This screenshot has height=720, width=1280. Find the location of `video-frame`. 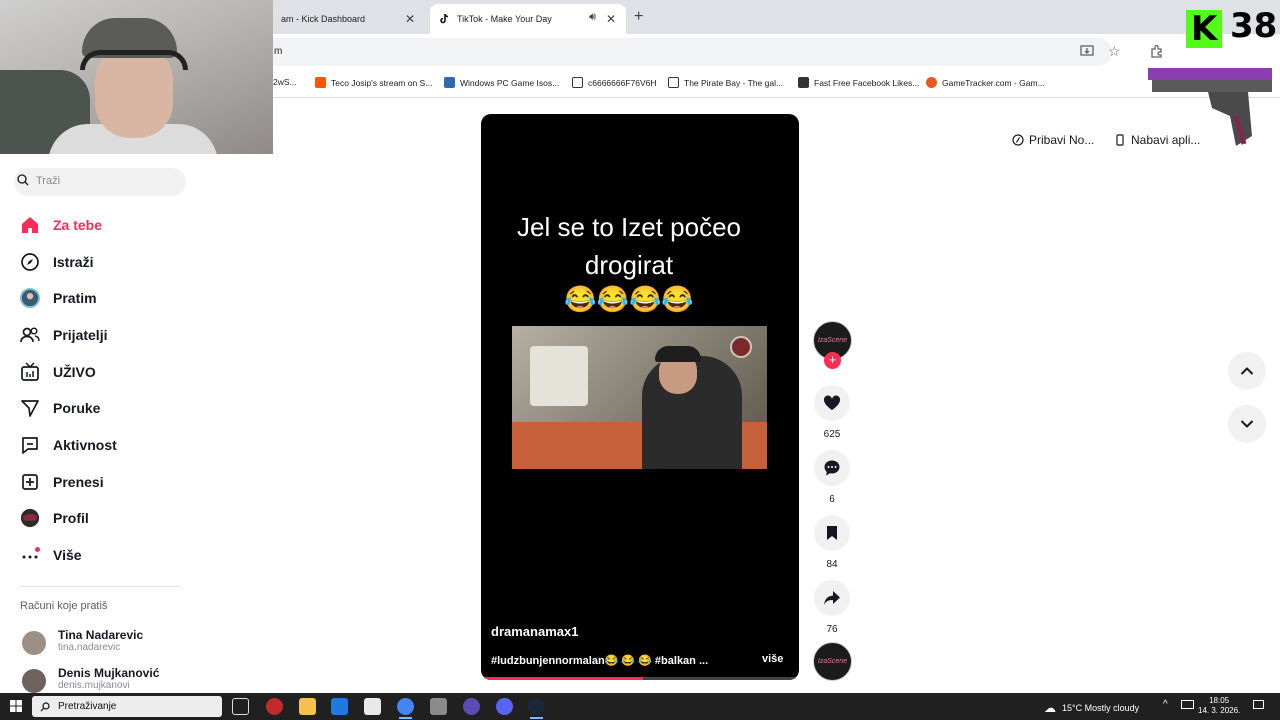

video-frame is located at coordinates (639, 397).